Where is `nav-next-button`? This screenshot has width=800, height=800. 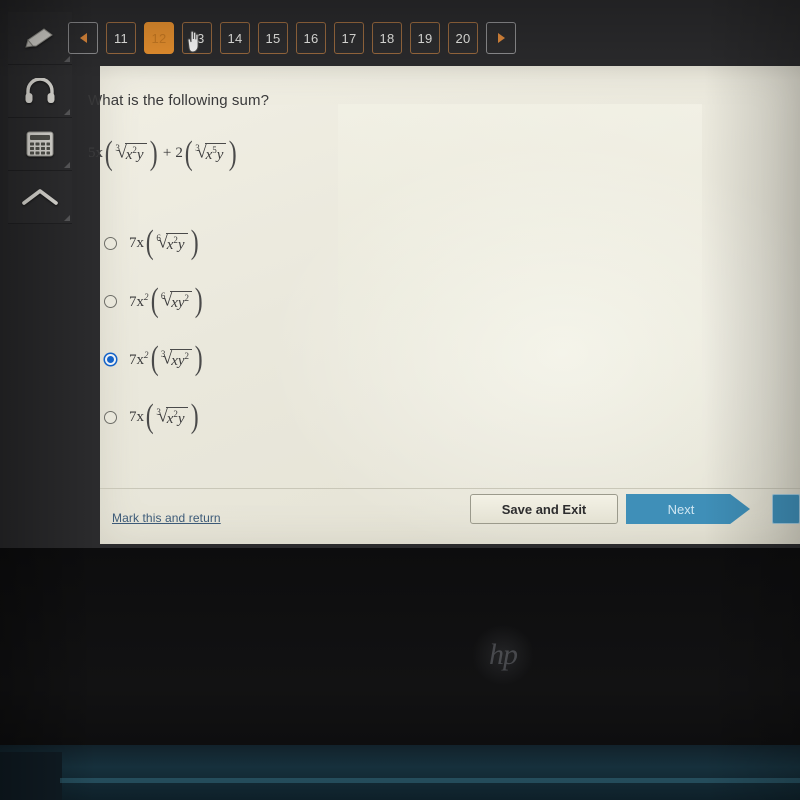
nav-next-button is located at coordinates (501, 38).